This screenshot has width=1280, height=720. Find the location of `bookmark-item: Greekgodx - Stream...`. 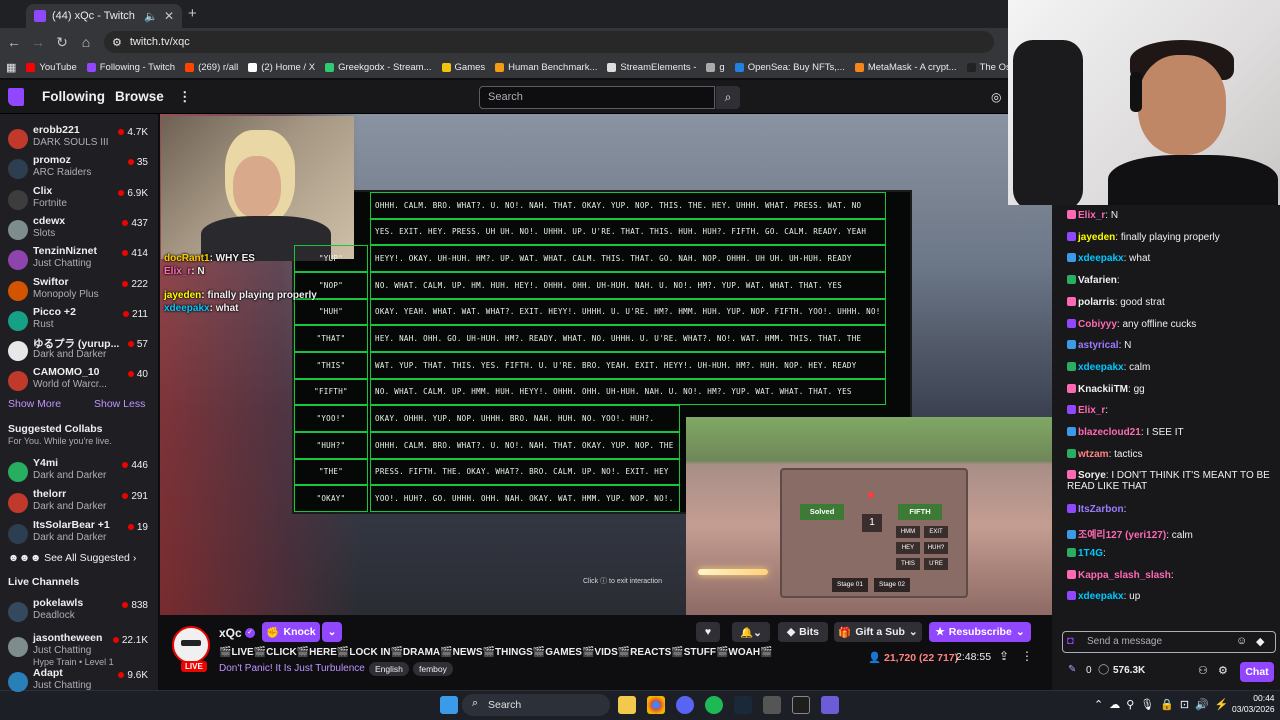

bookmark-item: Greekgodx - Stream... is located at coordinates (378, 67).